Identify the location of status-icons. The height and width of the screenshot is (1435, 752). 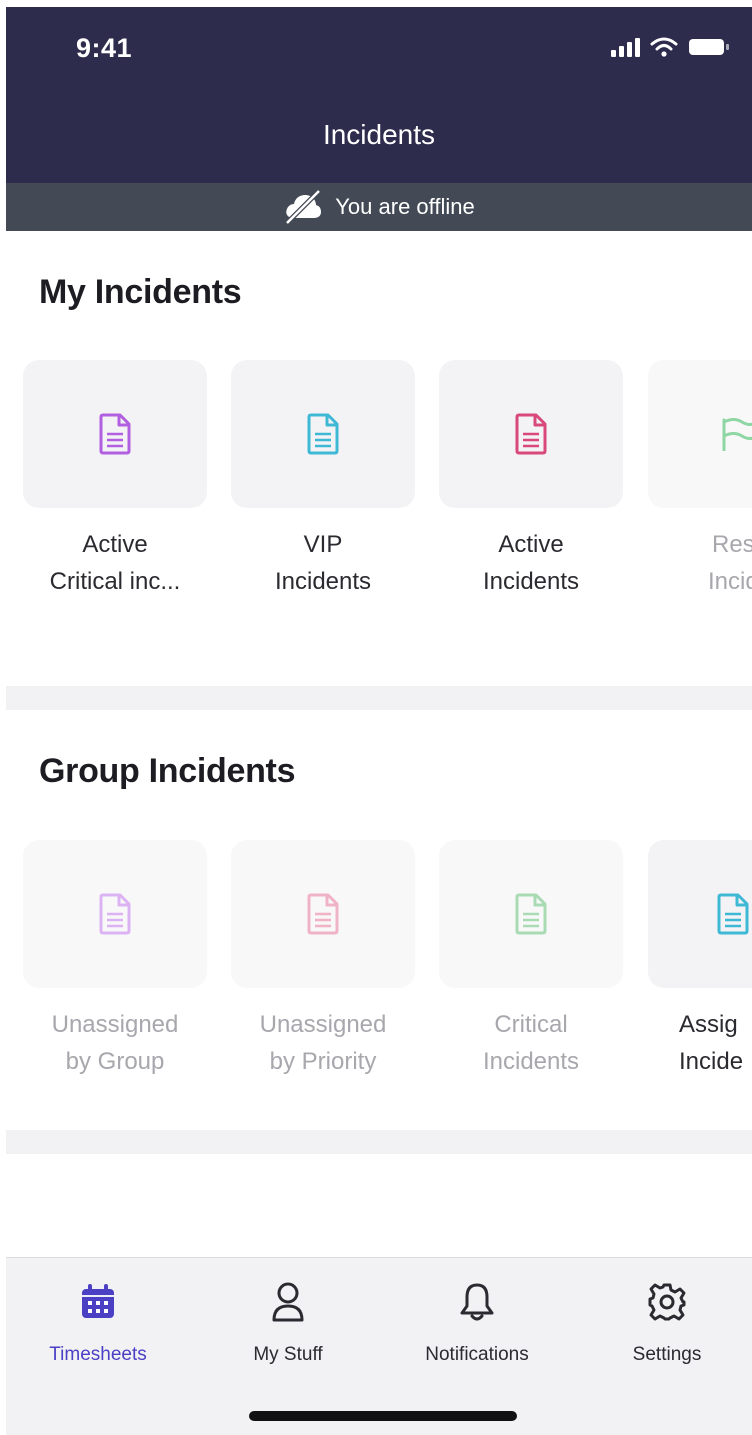
(670, 47).